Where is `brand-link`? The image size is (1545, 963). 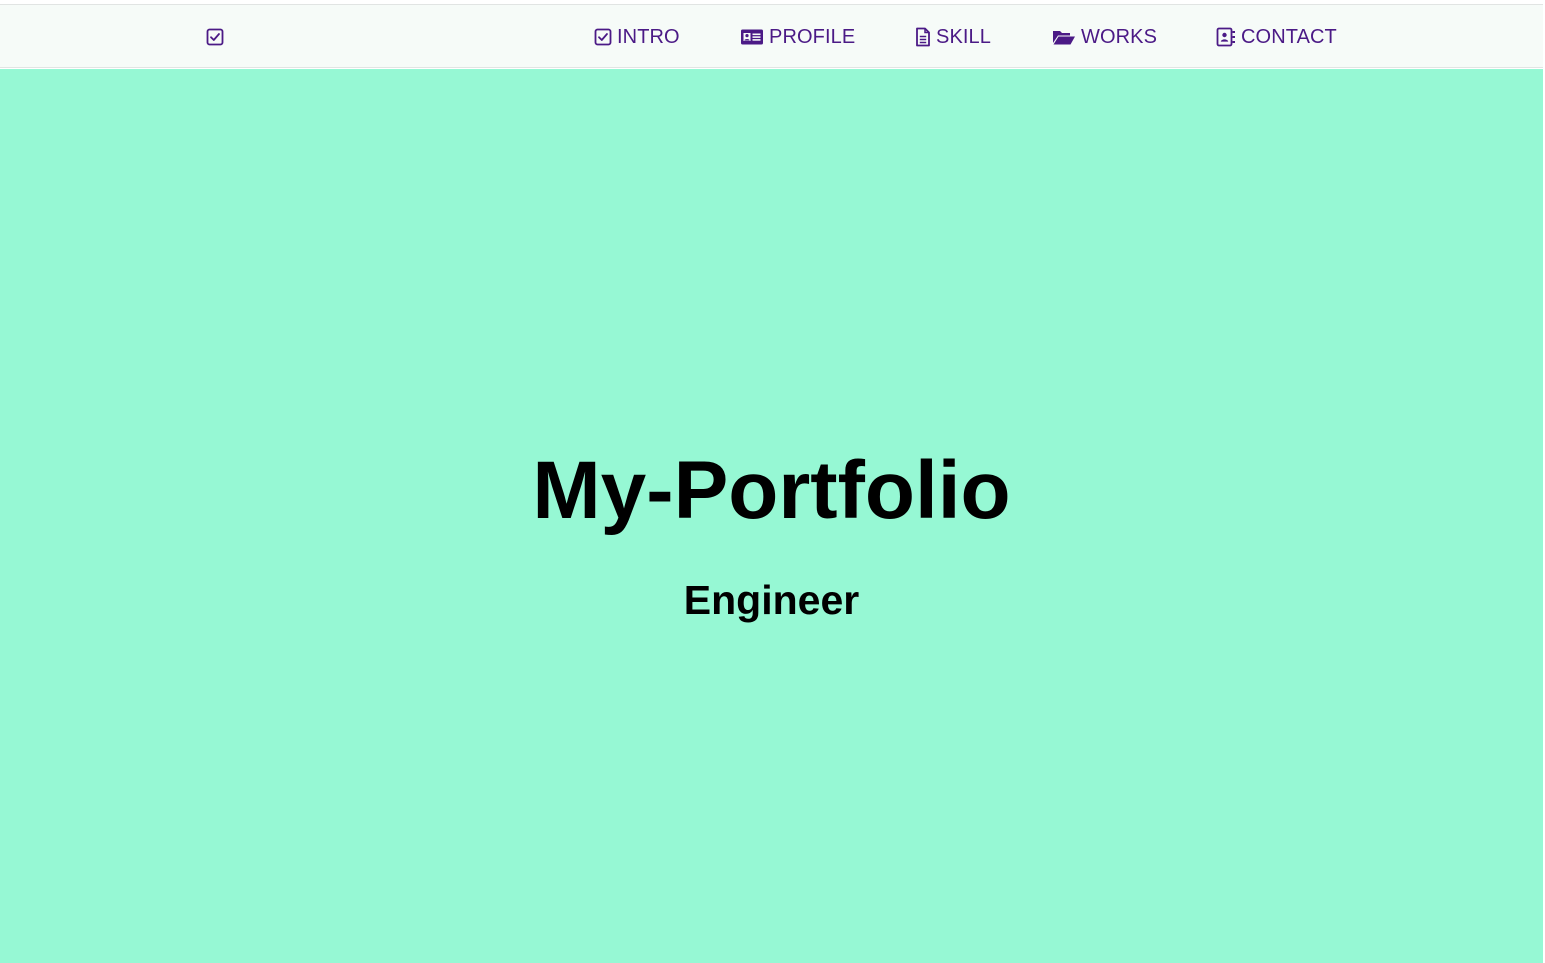 brand-link is located at coordinates (215, 37).